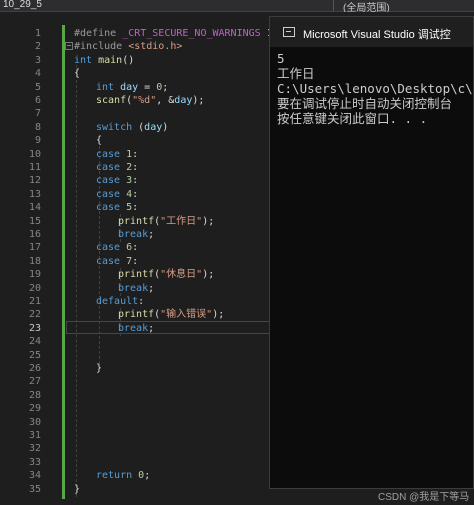  Describe the element at coordinates (171, 315) in the screenshot. I see `line-code: printf("输入错误");` at that location.